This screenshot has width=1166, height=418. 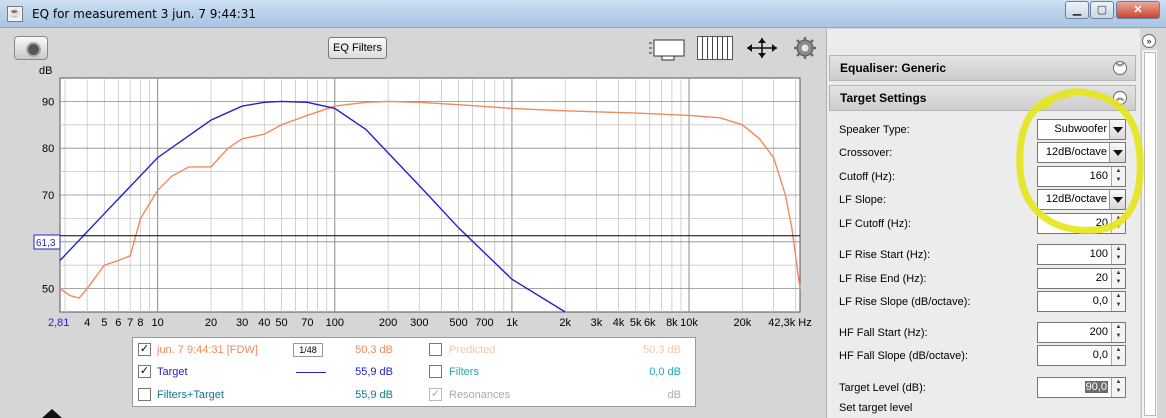 I want to click on x-tick-label: 40, so click(x=264, y=323).